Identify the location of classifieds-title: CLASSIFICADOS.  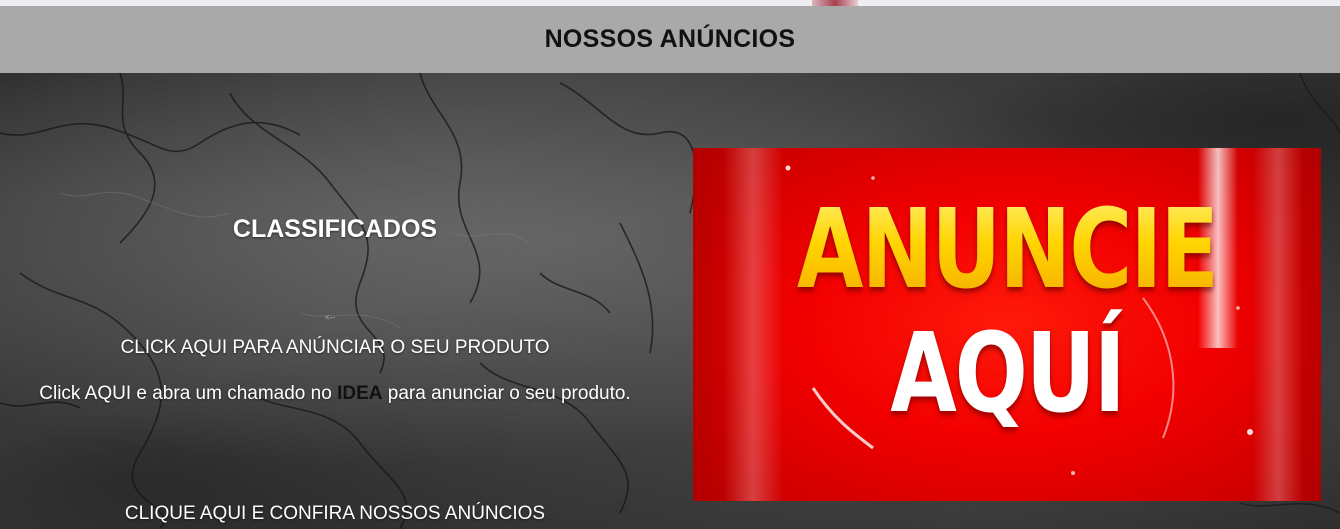
(335, 229).